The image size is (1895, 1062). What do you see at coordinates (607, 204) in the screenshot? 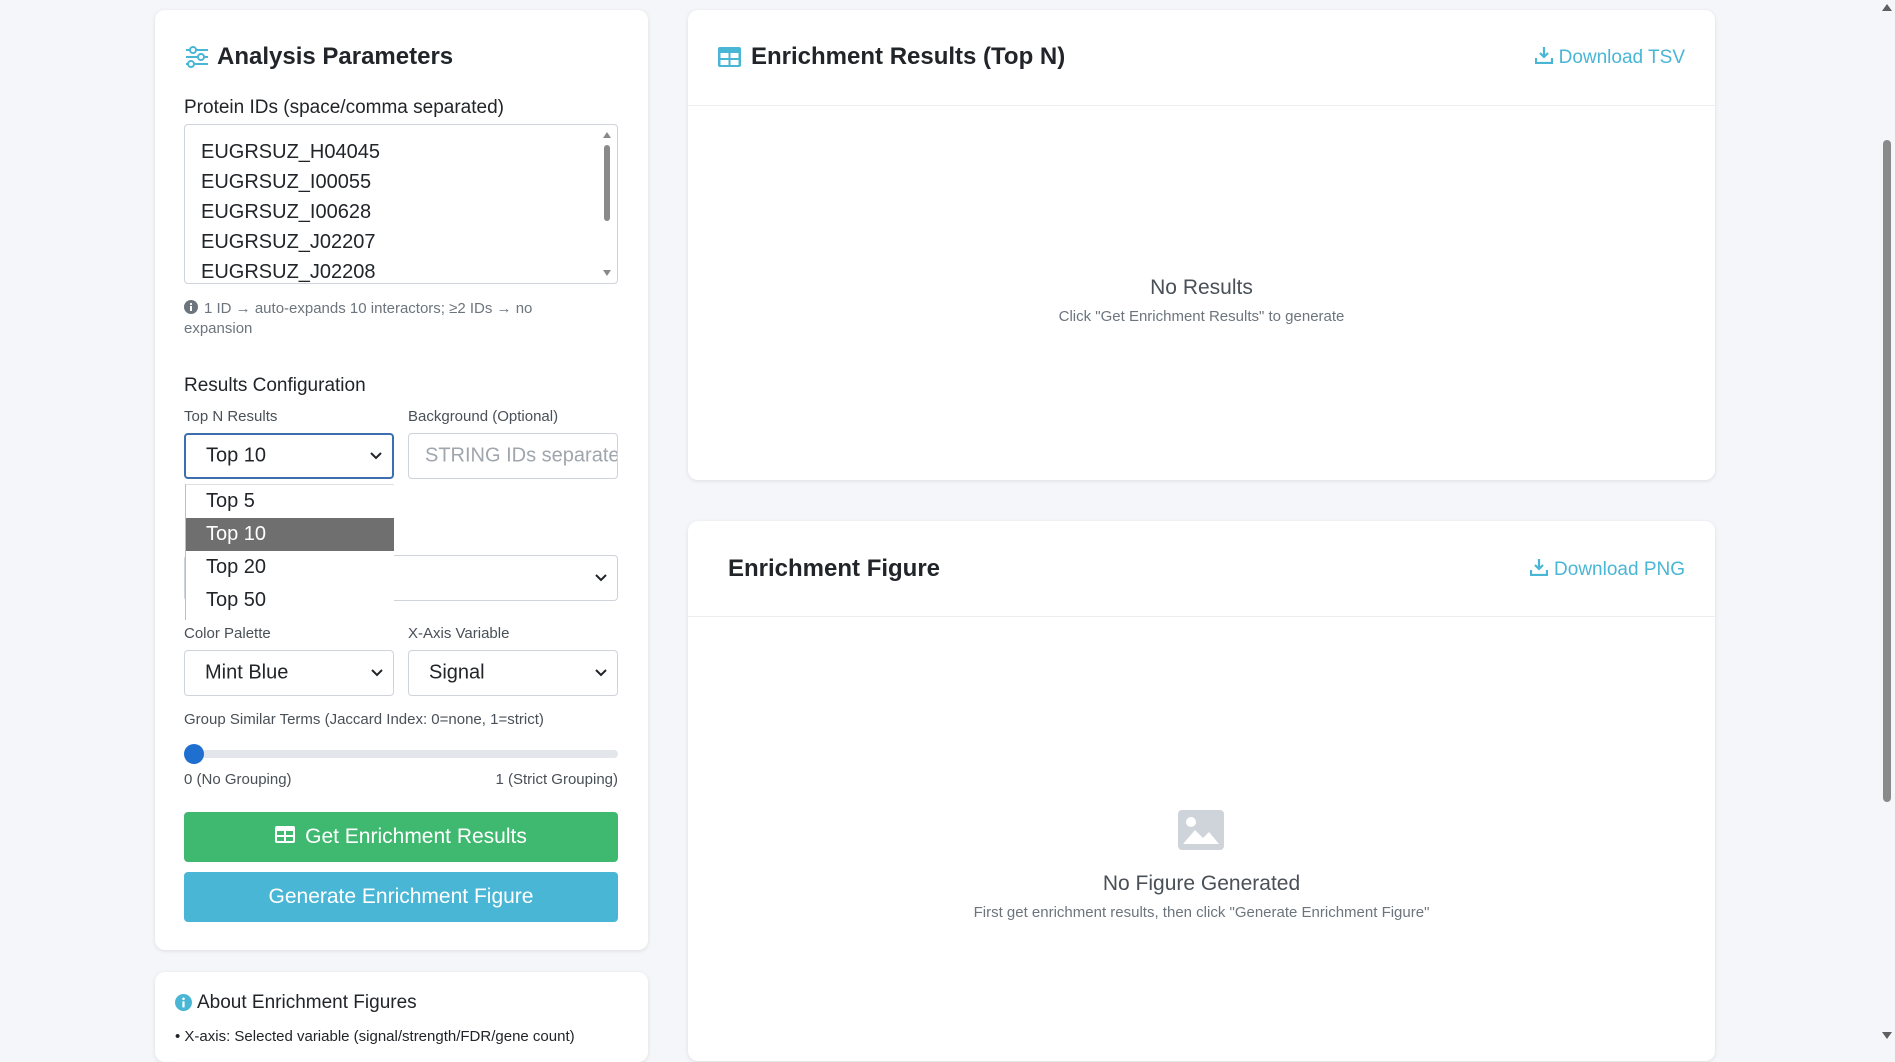
I see `textarea-scrollbar` at bounding box center [607, 204].